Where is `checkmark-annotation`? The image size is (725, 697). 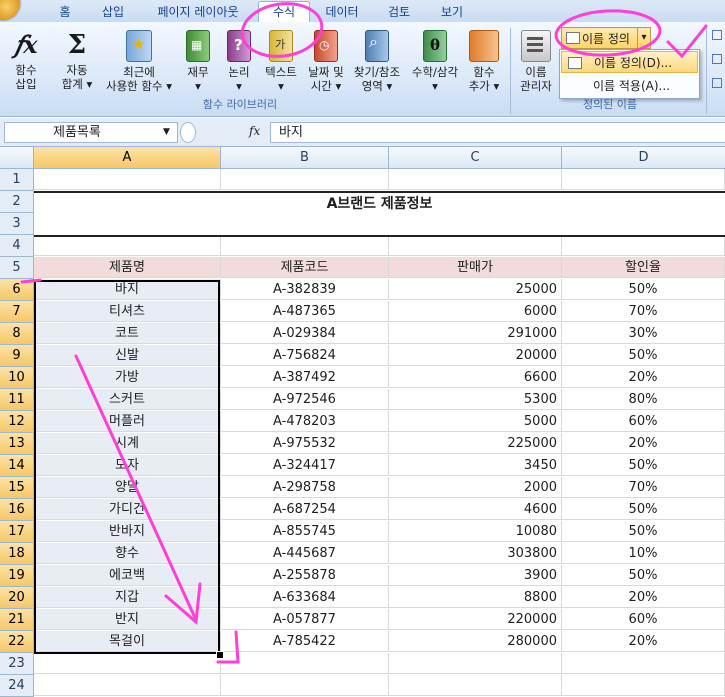 checkmark-annotation is located at coordinates (687, 41).